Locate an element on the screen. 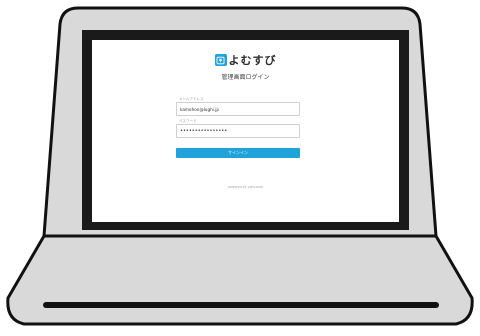 This screenshot has height=336, width=480. logo-text: よむすび is located at coordinates (252, 60).